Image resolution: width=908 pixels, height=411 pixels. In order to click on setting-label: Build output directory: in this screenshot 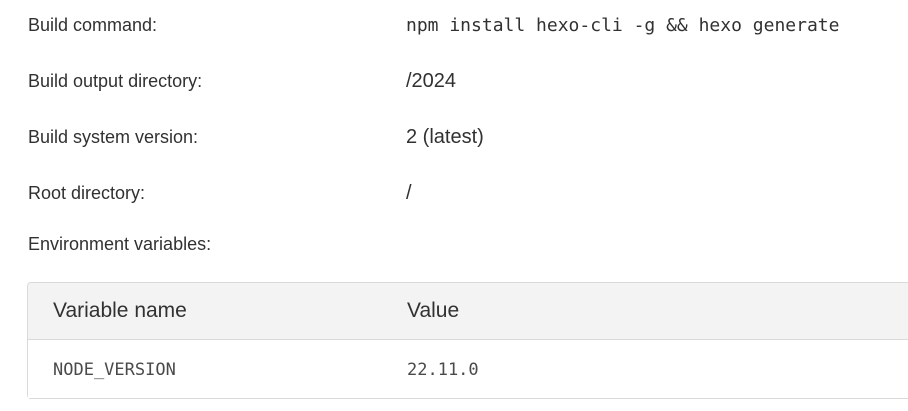, I will do `click(115, 81)`.